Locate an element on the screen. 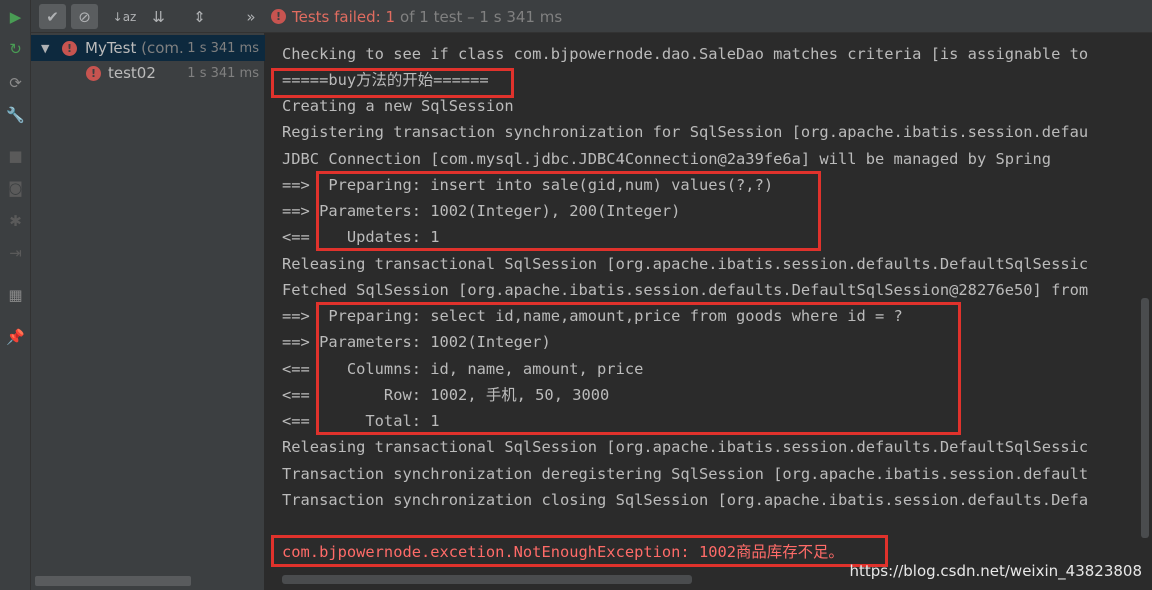  highlight-box-select-sql is located at coordinates (638, 368).